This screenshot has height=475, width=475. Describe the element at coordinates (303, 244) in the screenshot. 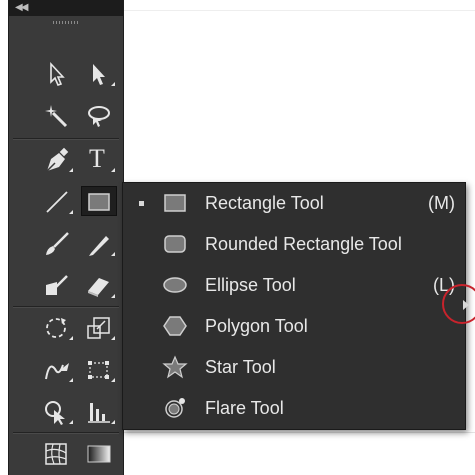

I see `flyout-item-label: Rounded Rectangle Tool` at that location.